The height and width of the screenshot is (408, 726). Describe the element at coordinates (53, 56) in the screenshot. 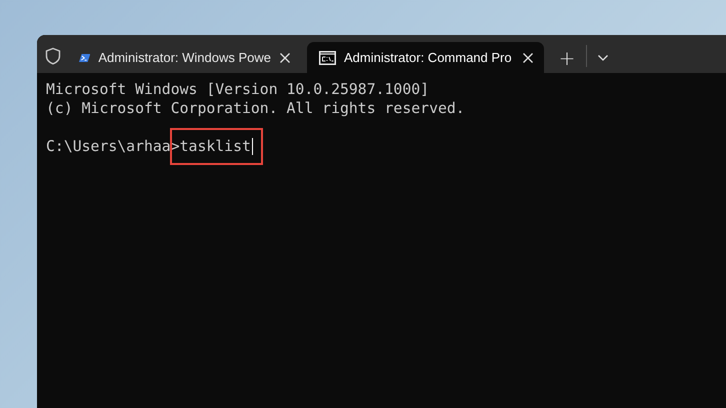

I see `shield-icon` at that location.